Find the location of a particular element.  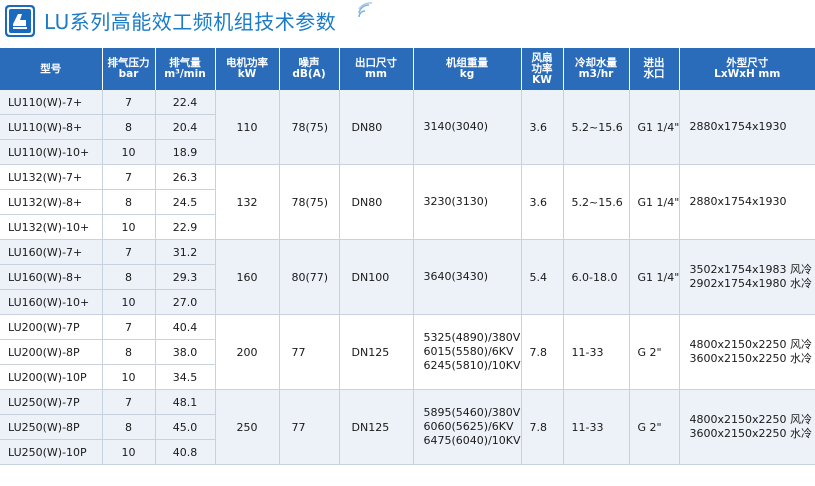

outlet-cell: DN80 is located at coordinates (376, 127).